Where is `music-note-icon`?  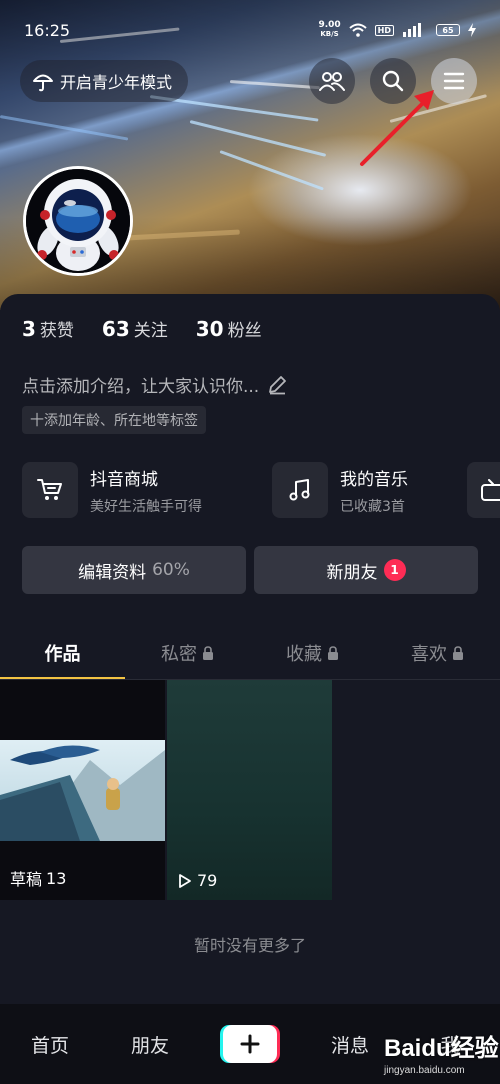 music-note-icon is located at coordinates (299, 490).